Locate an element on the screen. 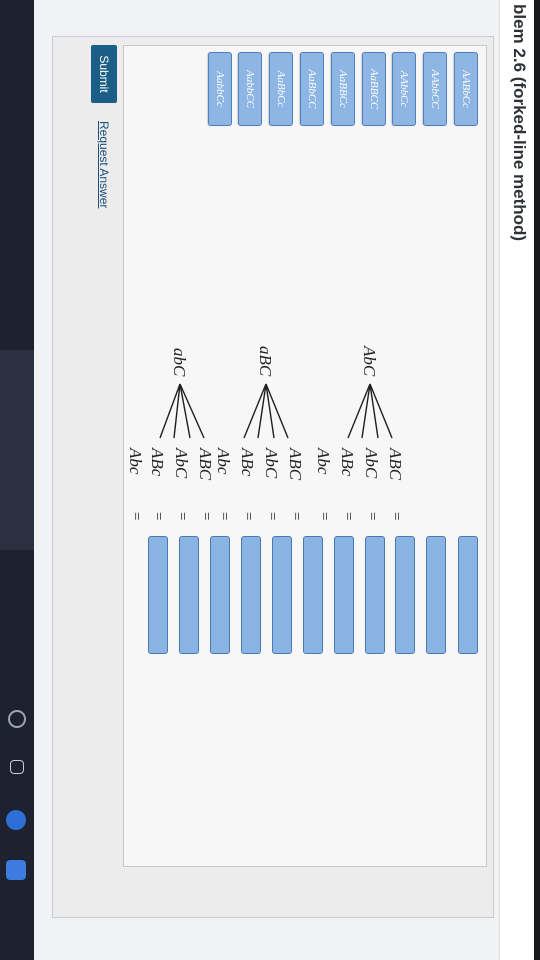 Image resolution: width=540 pixels, height=960 pixels. answer-option: AabbCc is located at coordinates (220, 89).